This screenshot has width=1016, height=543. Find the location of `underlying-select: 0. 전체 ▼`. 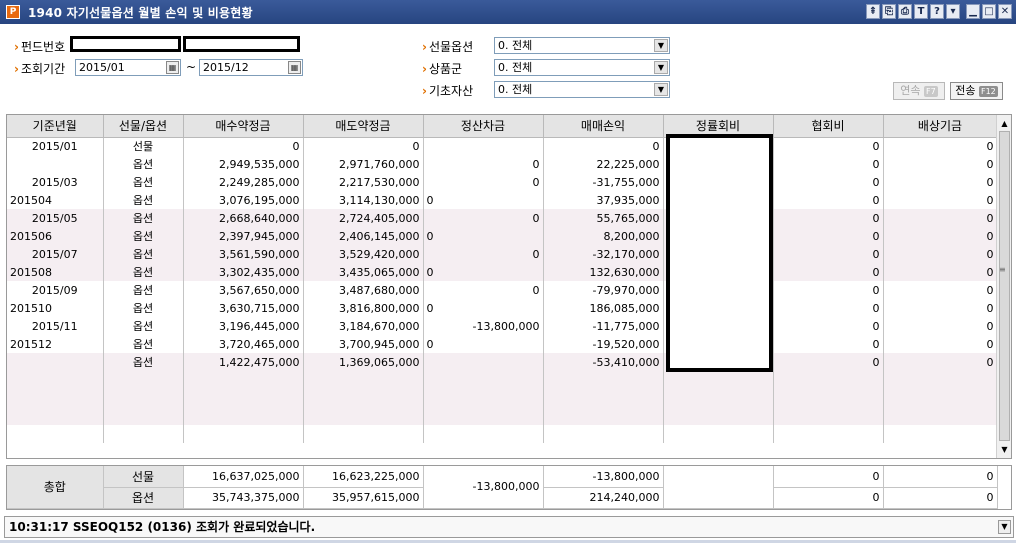

underlying-select: 0. 전체 ▼ is located at coordinates (582, 89).